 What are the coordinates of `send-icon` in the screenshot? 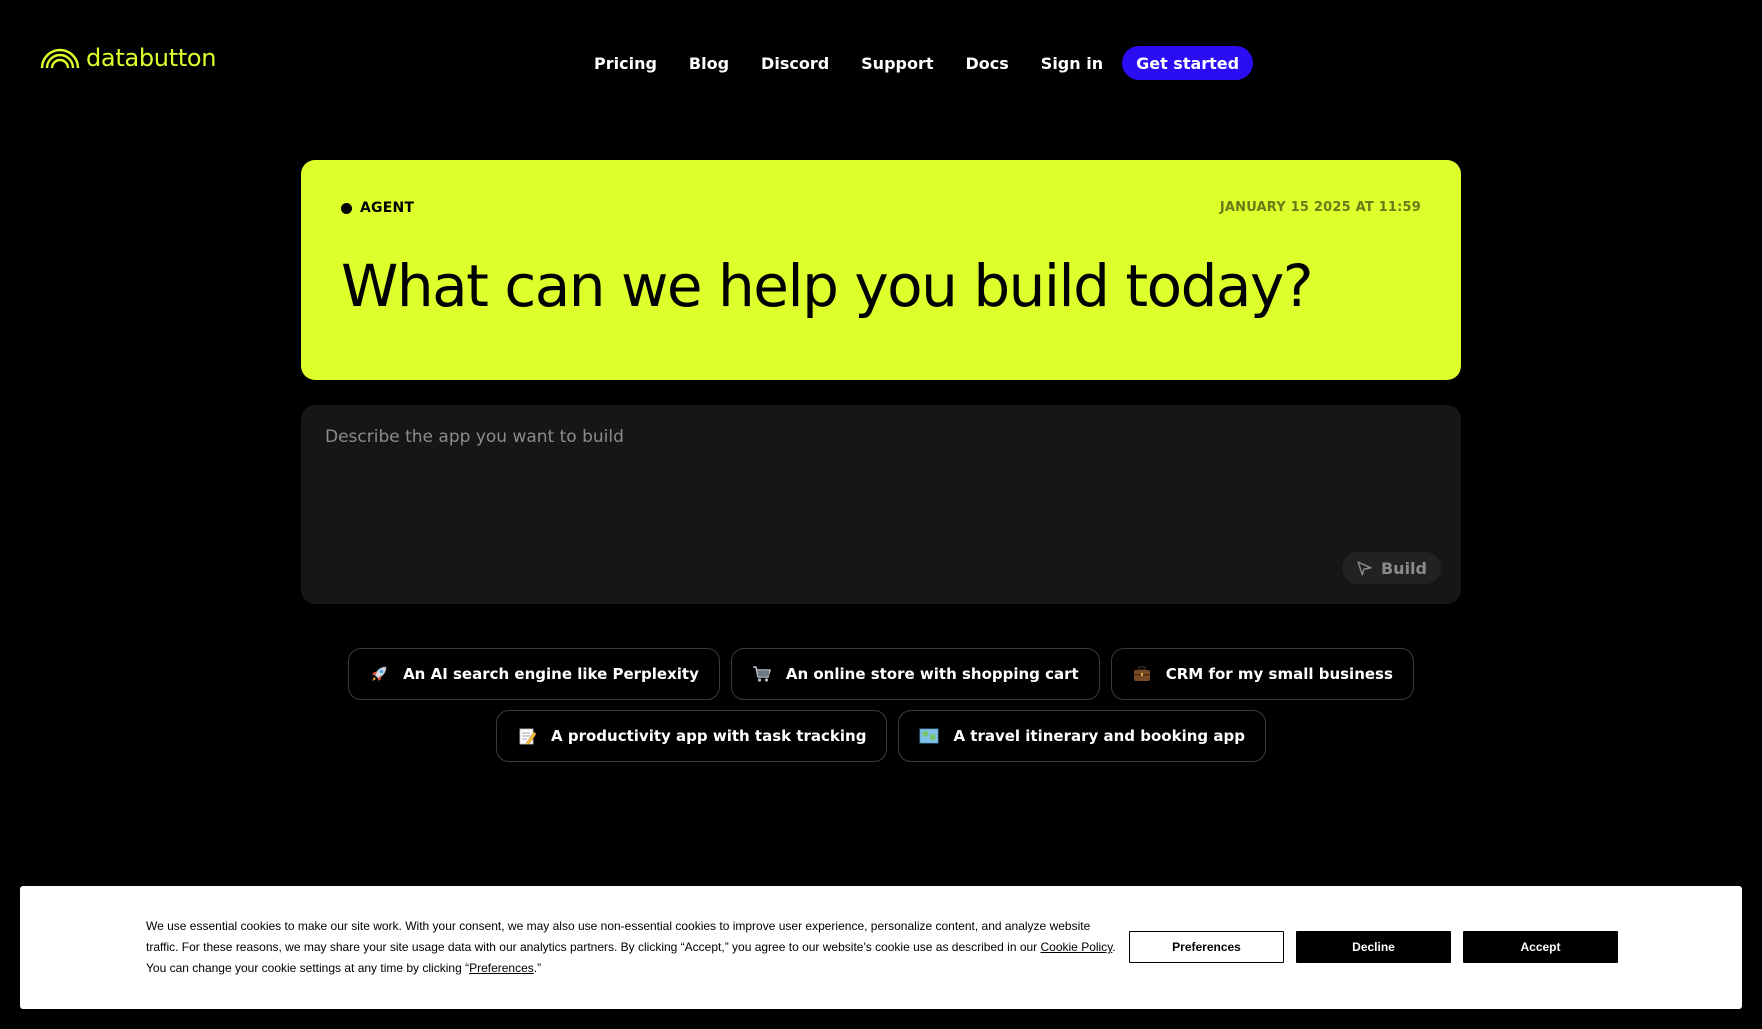 It's located at (1364, 568).